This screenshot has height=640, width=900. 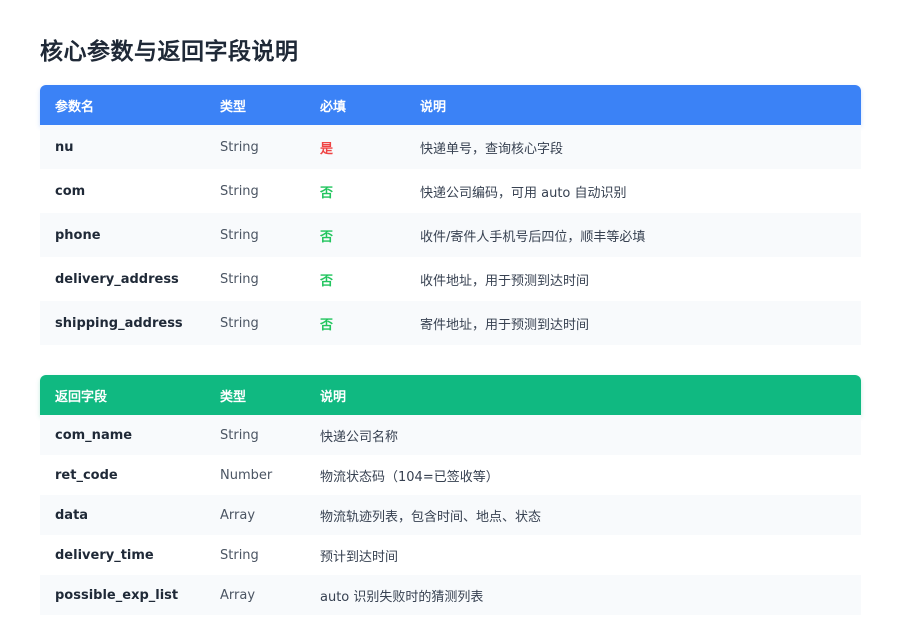 I want to click on field-description: 预计到达时间, so click(x=359, y=557).